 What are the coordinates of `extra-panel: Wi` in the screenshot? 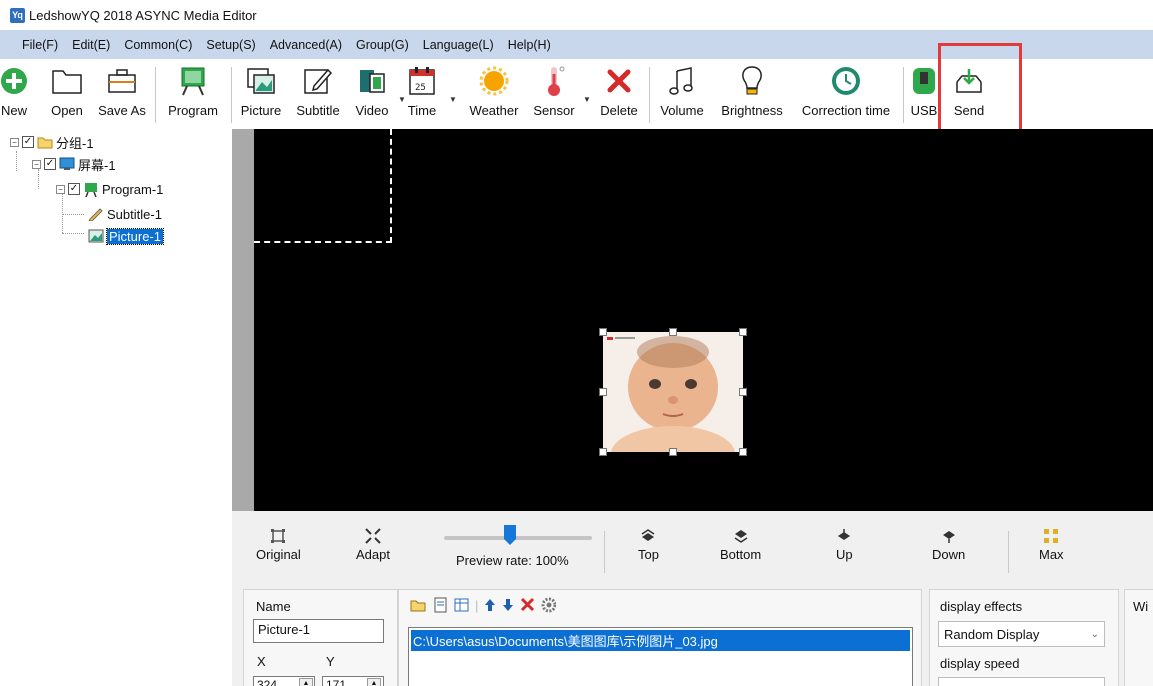 It's located at (1138, 637).